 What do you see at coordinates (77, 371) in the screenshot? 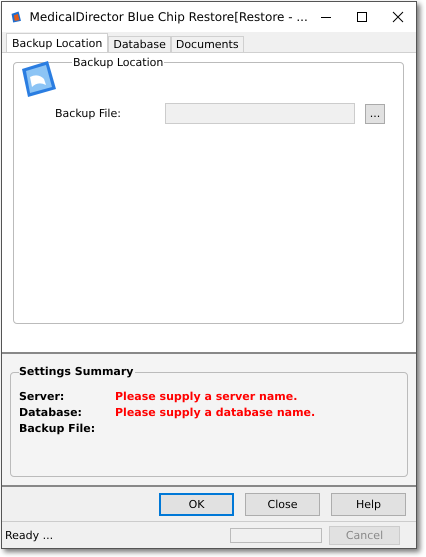
I see `group-title: Settings Summary` at bounding box center [77, 371].